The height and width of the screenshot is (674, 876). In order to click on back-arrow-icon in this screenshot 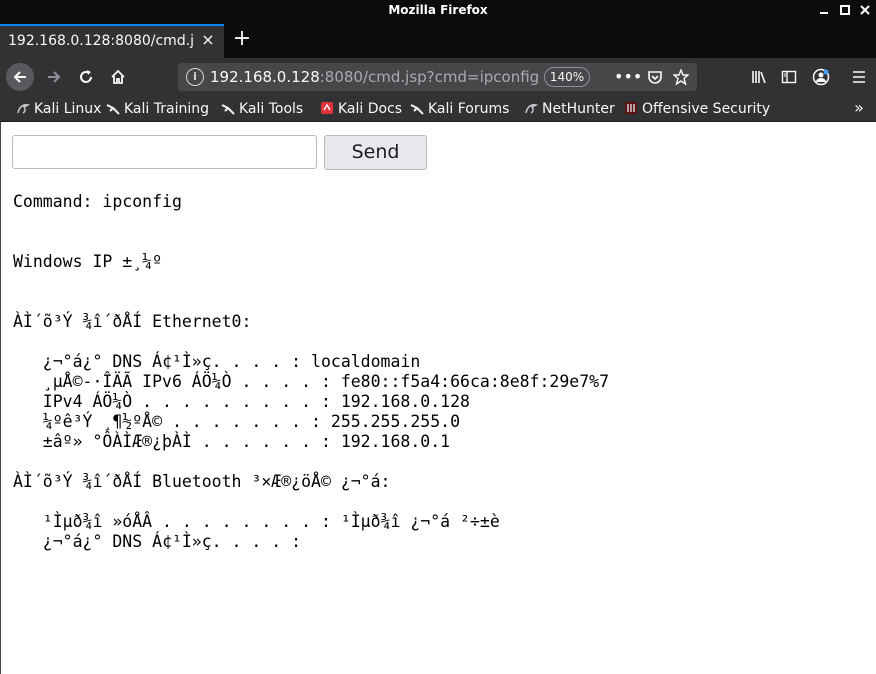, I will do `click(20, 77)`.